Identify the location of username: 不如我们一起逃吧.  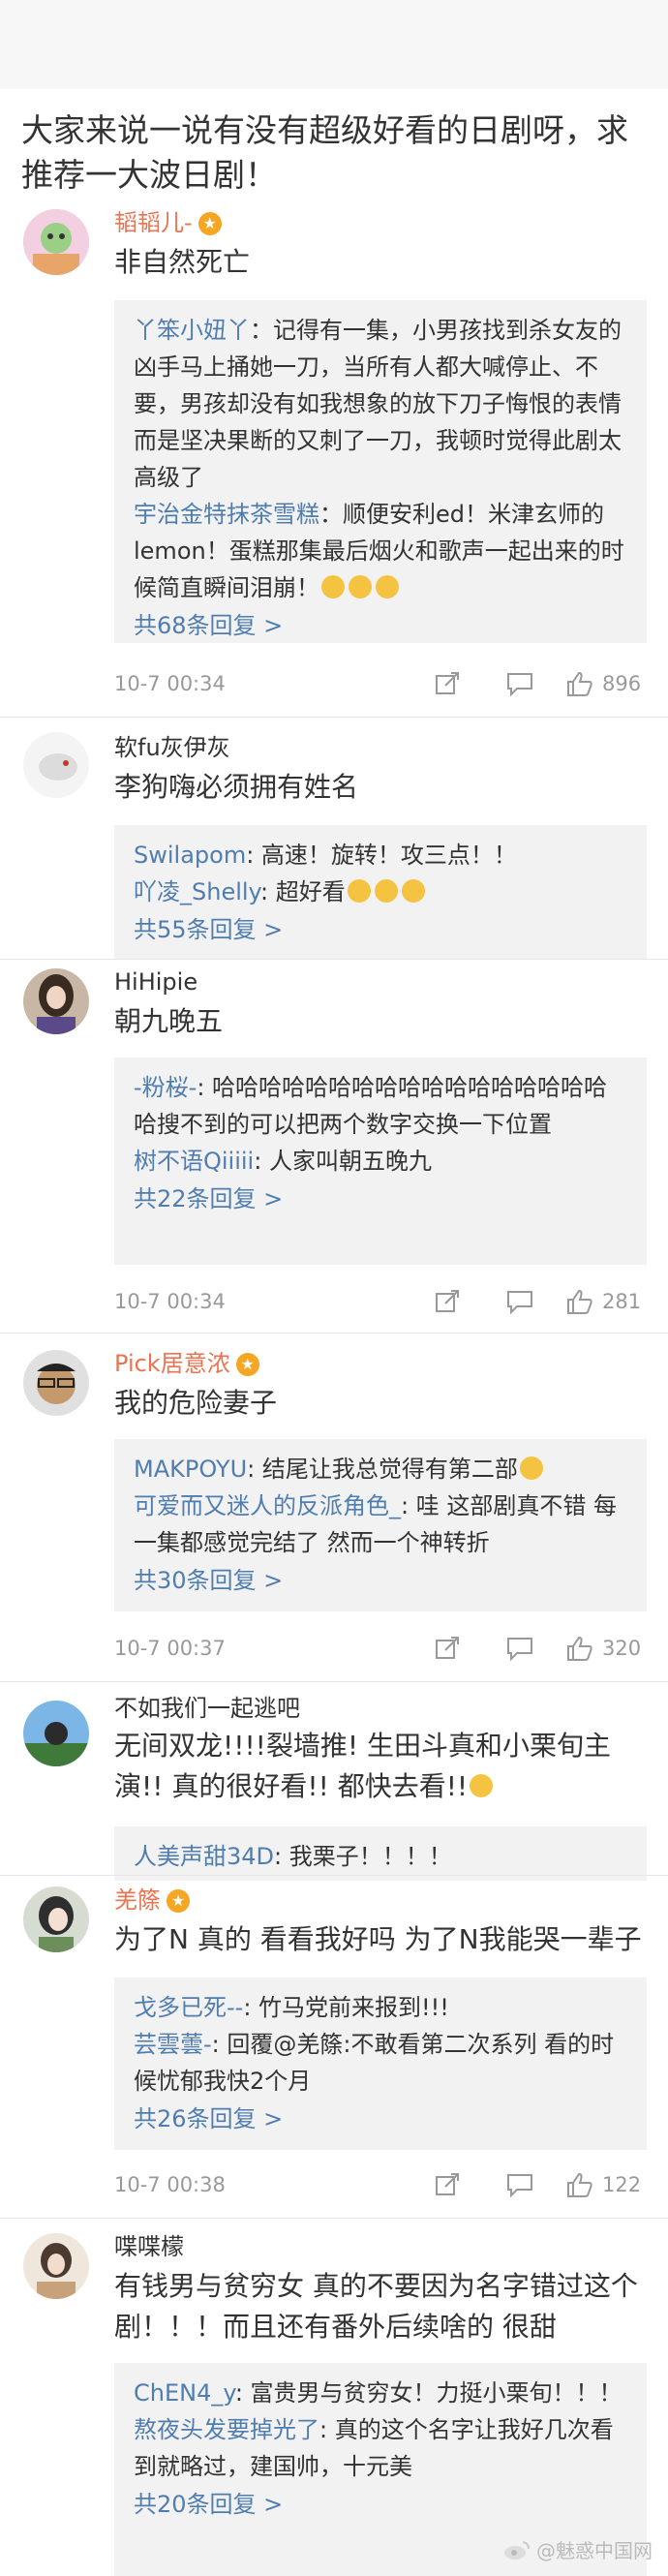
(207, 1708).